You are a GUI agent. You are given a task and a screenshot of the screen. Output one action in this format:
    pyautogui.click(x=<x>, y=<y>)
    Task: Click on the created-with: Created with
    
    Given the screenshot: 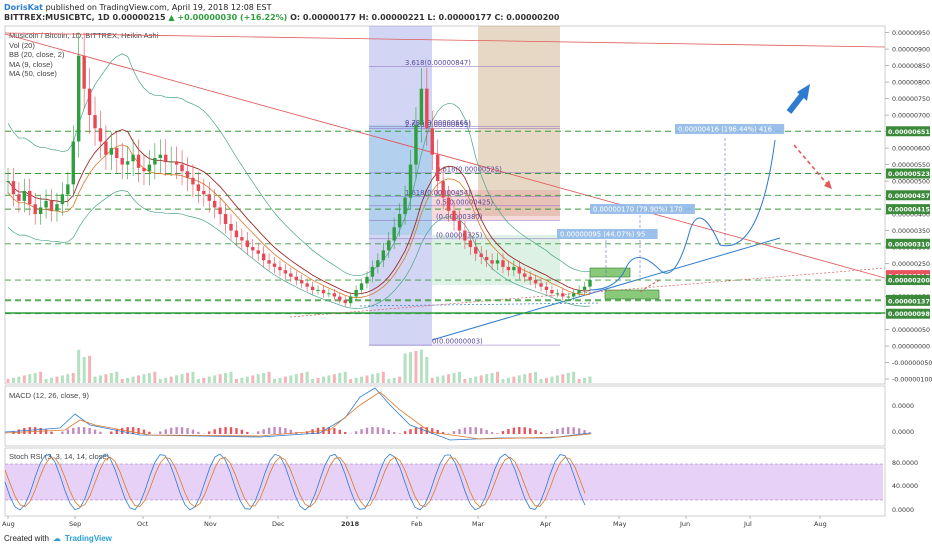 What is the action you would take?
    pyautogui.click(x=26, y=538)
    